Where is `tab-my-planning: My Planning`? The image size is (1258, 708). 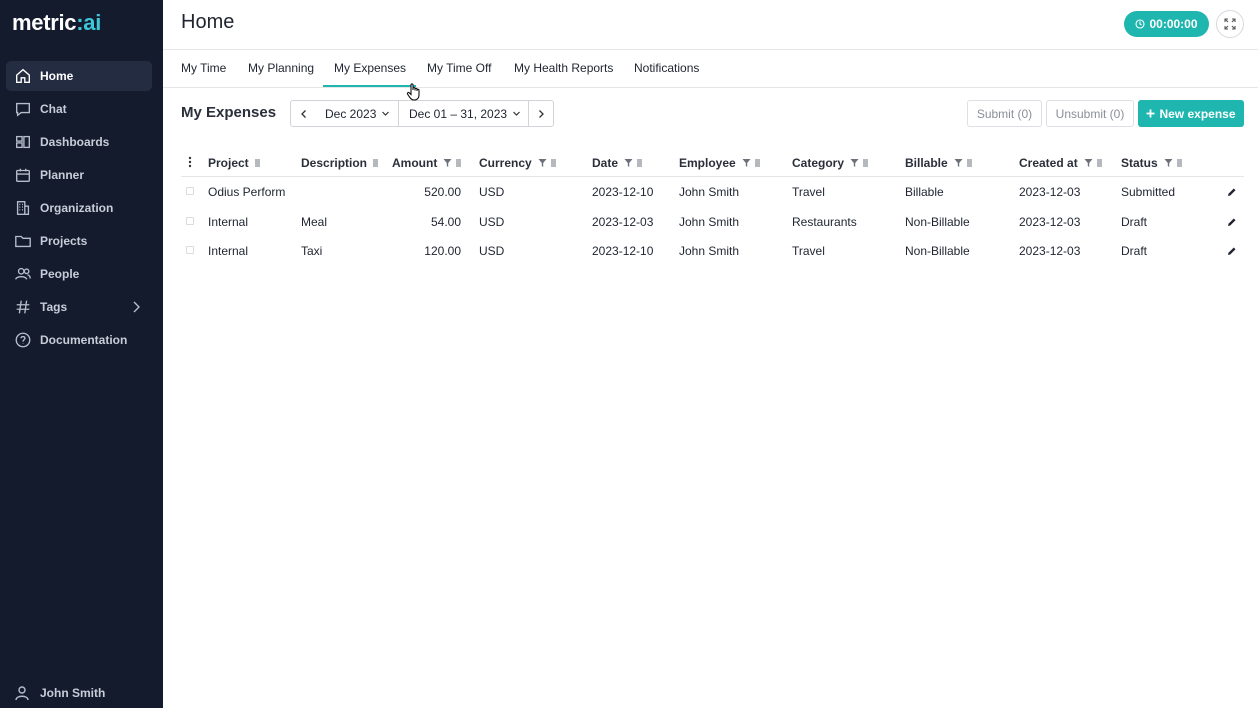
tab-my-planning: My Planning is located at coordinates (281, 68).